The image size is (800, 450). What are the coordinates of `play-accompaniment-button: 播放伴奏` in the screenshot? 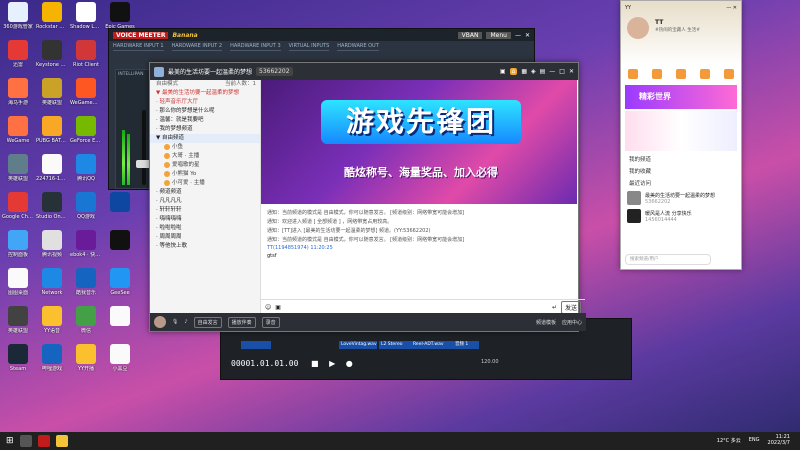 It's located at (241, 322).